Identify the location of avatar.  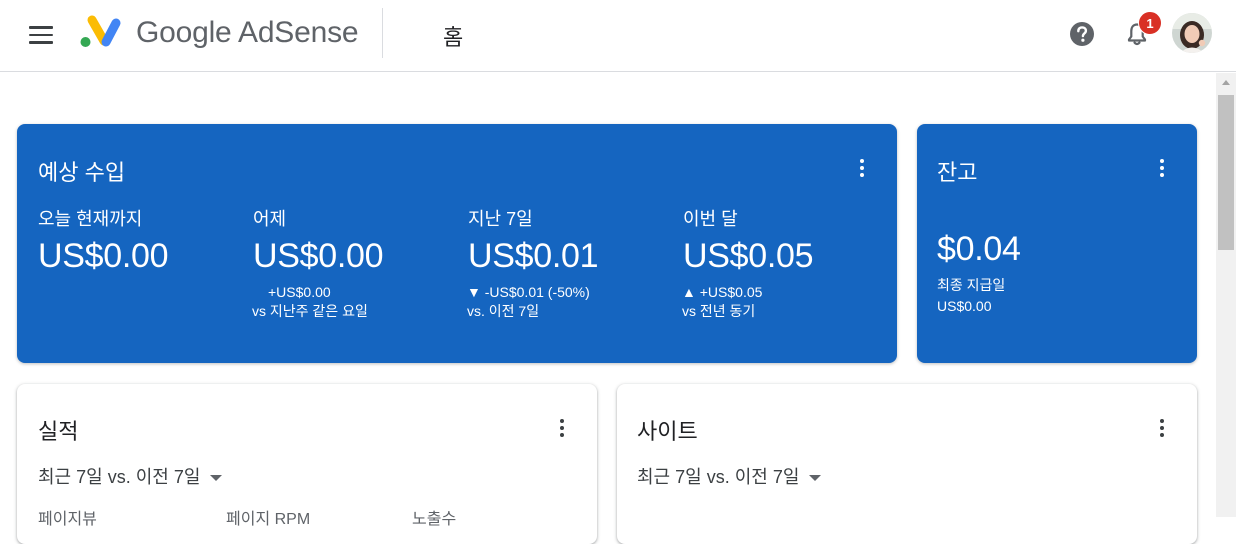
(1192, 33).